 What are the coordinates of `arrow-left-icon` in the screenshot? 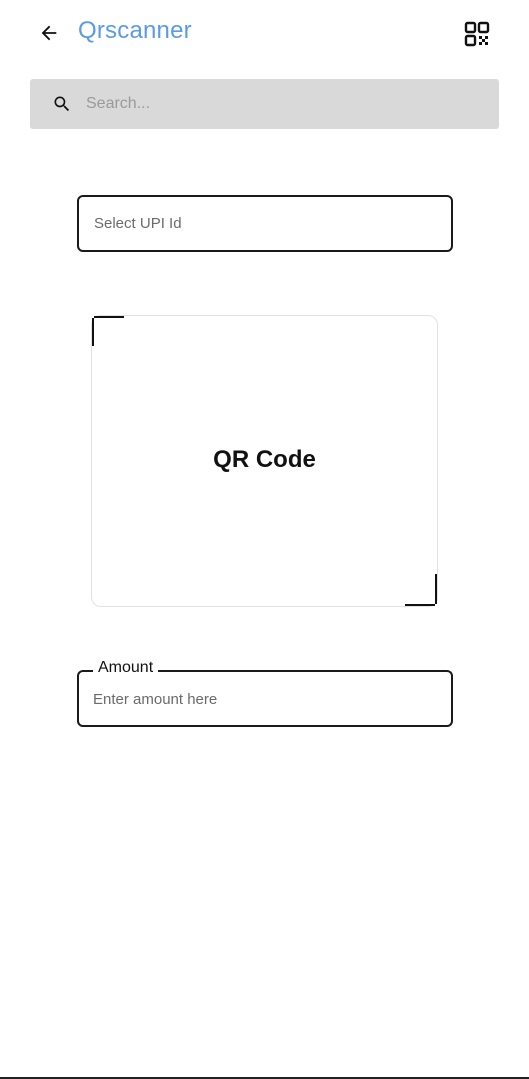 It's located at (49, 33).